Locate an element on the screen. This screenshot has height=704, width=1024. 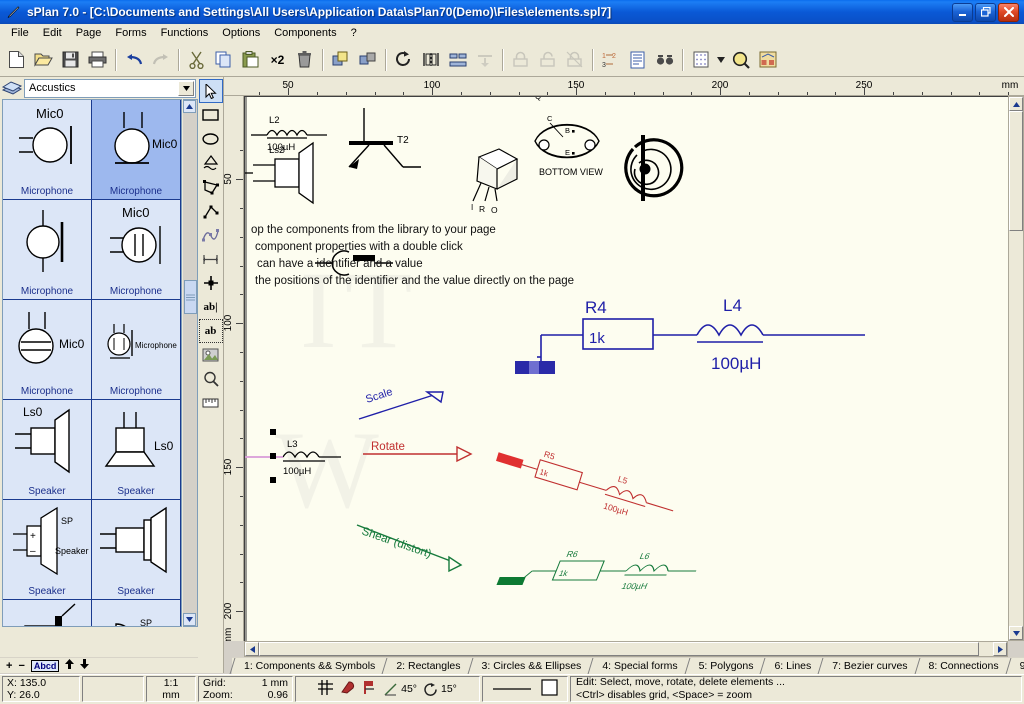
delete-icon is located at coordinates (304, 60).